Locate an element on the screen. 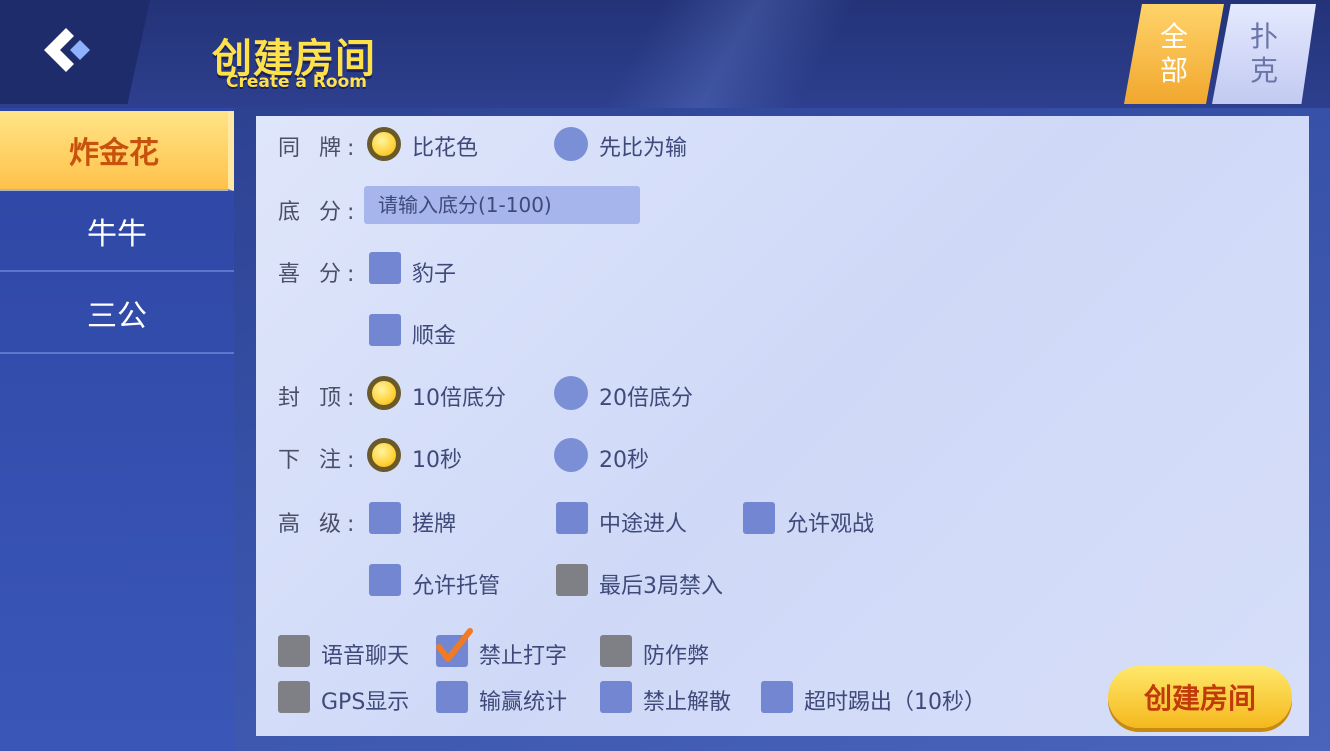 This screenshot has height=751, width=1330. option-bet-10s: 10秒 is located at coordinates (437, 458).